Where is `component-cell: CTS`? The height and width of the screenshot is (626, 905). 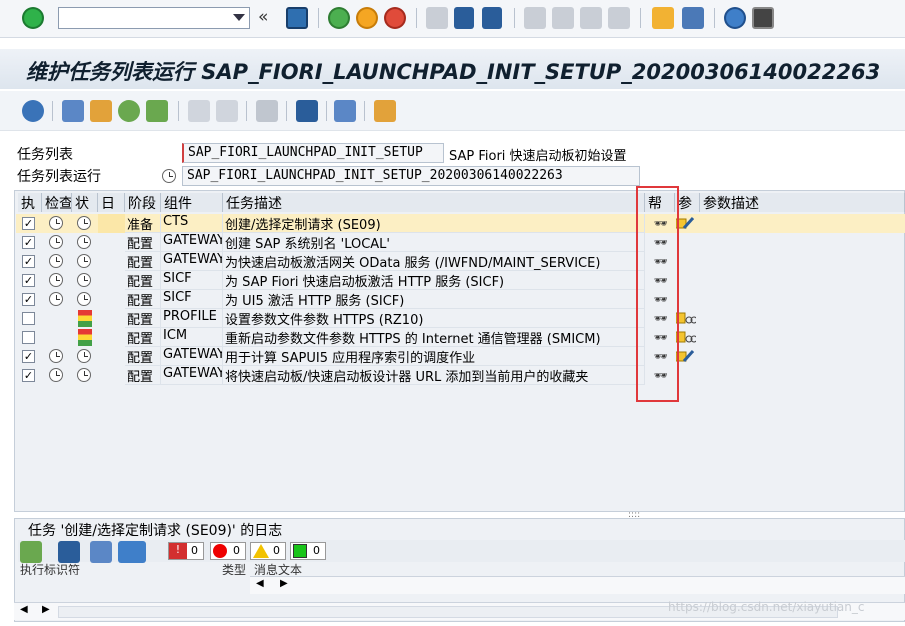
component-cell: CTS is located at coordinates (192, 223).